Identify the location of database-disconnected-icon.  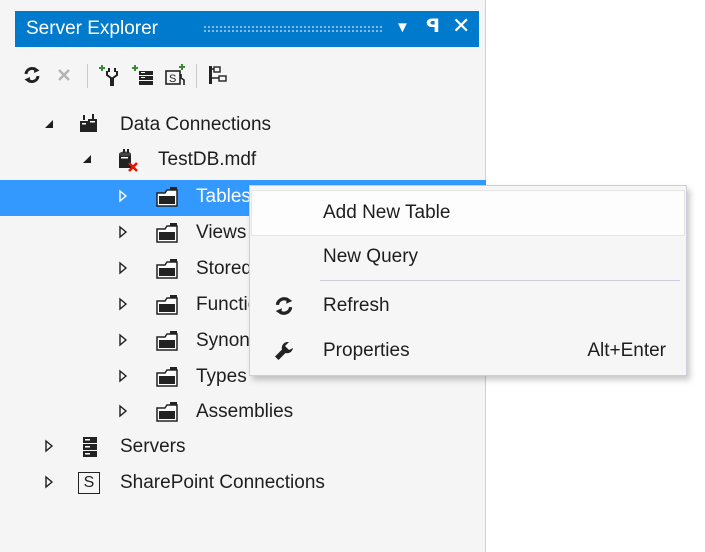
(128, 160).